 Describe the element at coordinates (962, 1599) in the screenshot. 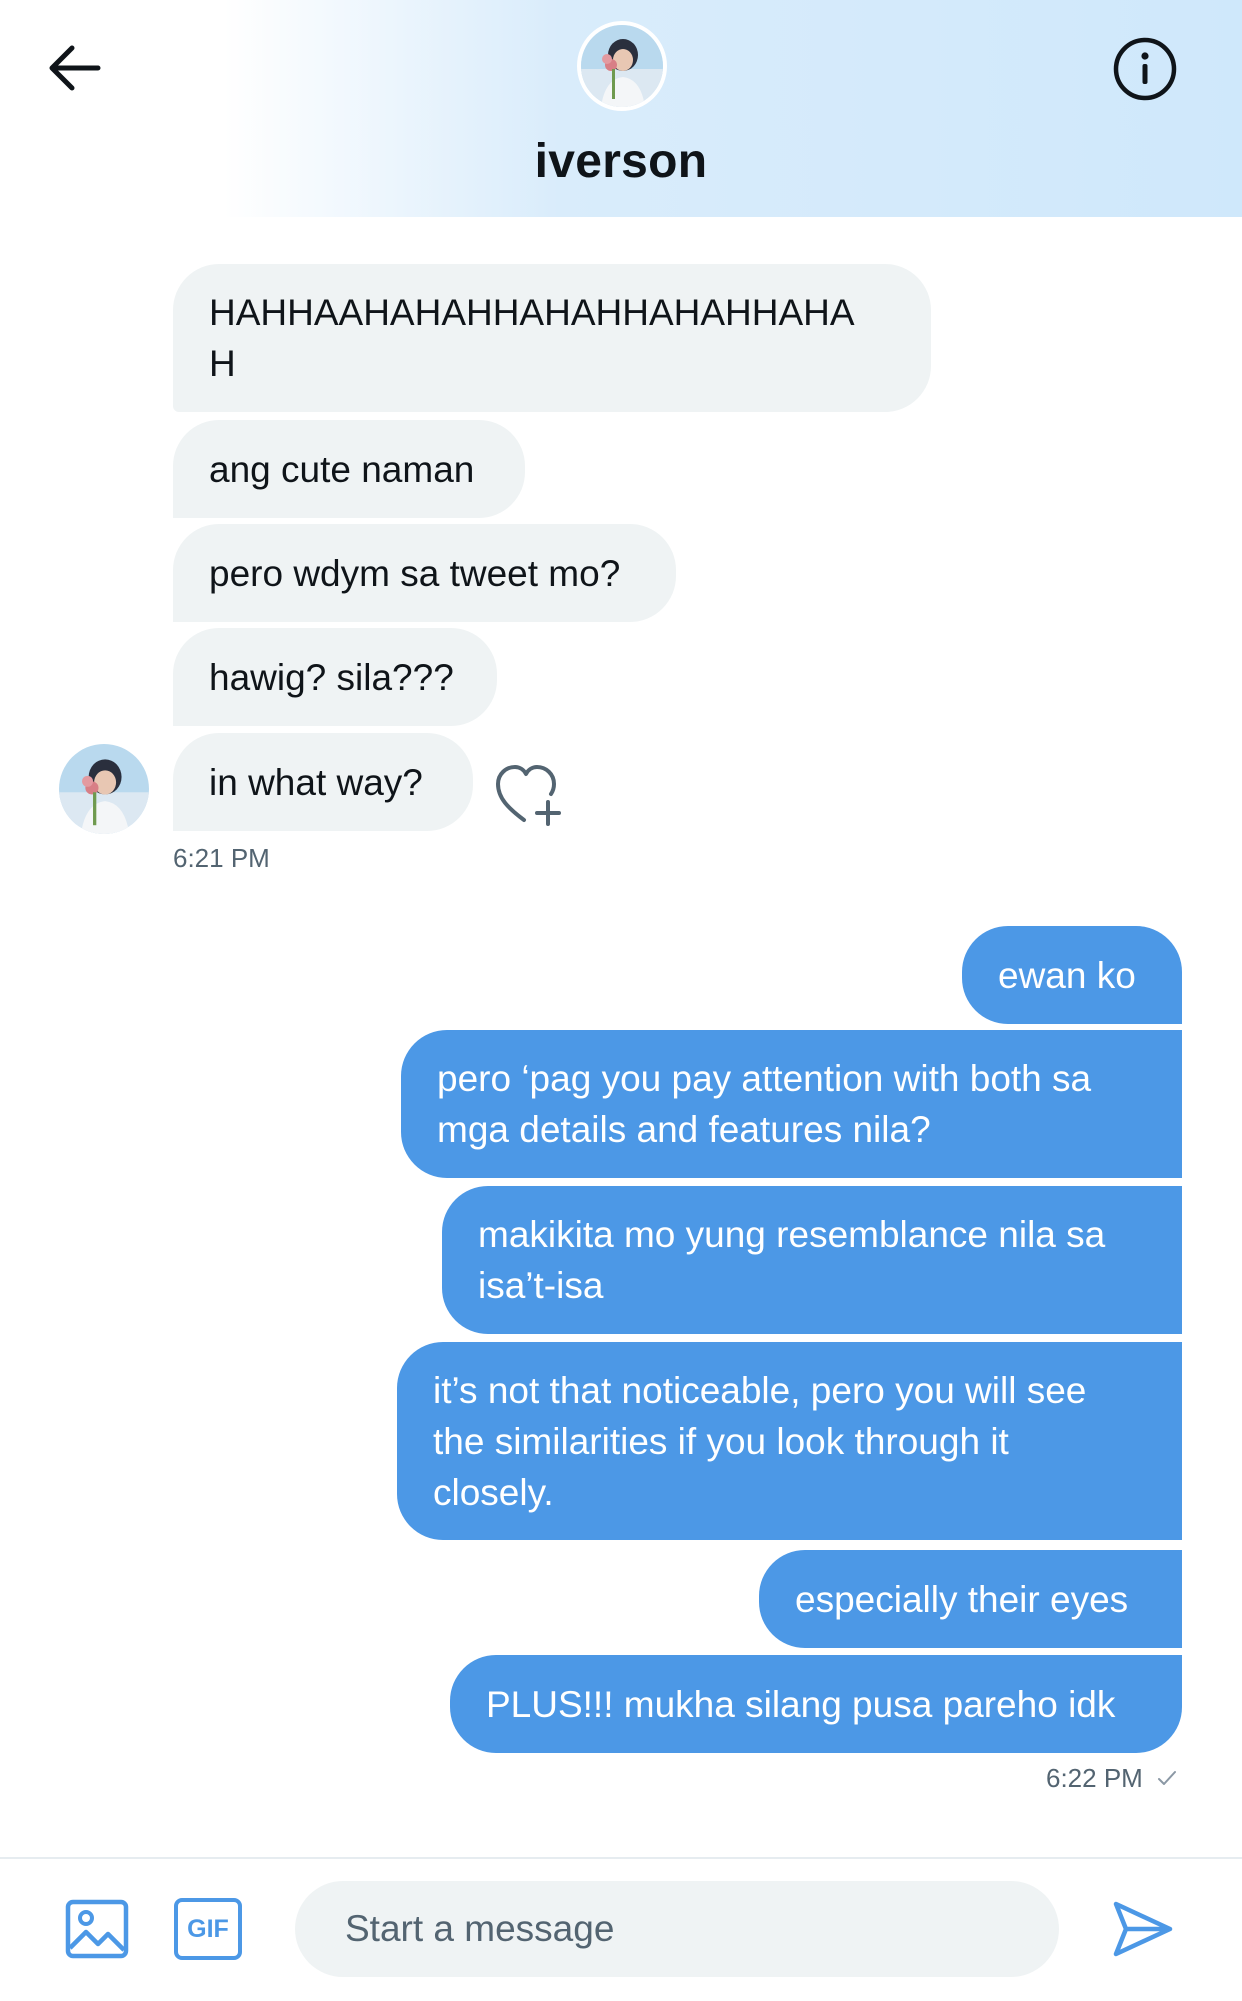

I see `message-text: especially their eyes` at that location.